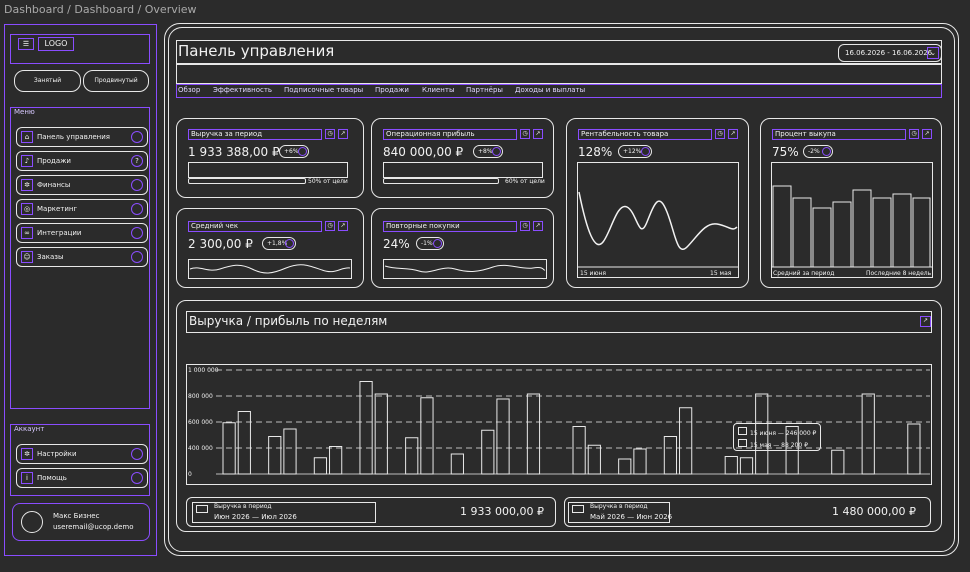  I want to click on sidebar-item-integrations: ∞ Интеграции, so click(82, 233).